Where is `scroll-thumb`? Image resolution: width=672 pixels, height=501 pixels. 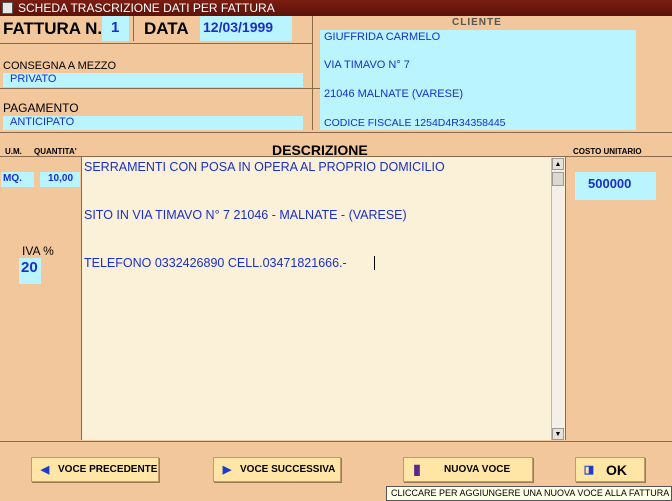 scroll-thumb is located at coordinates (558, 179).